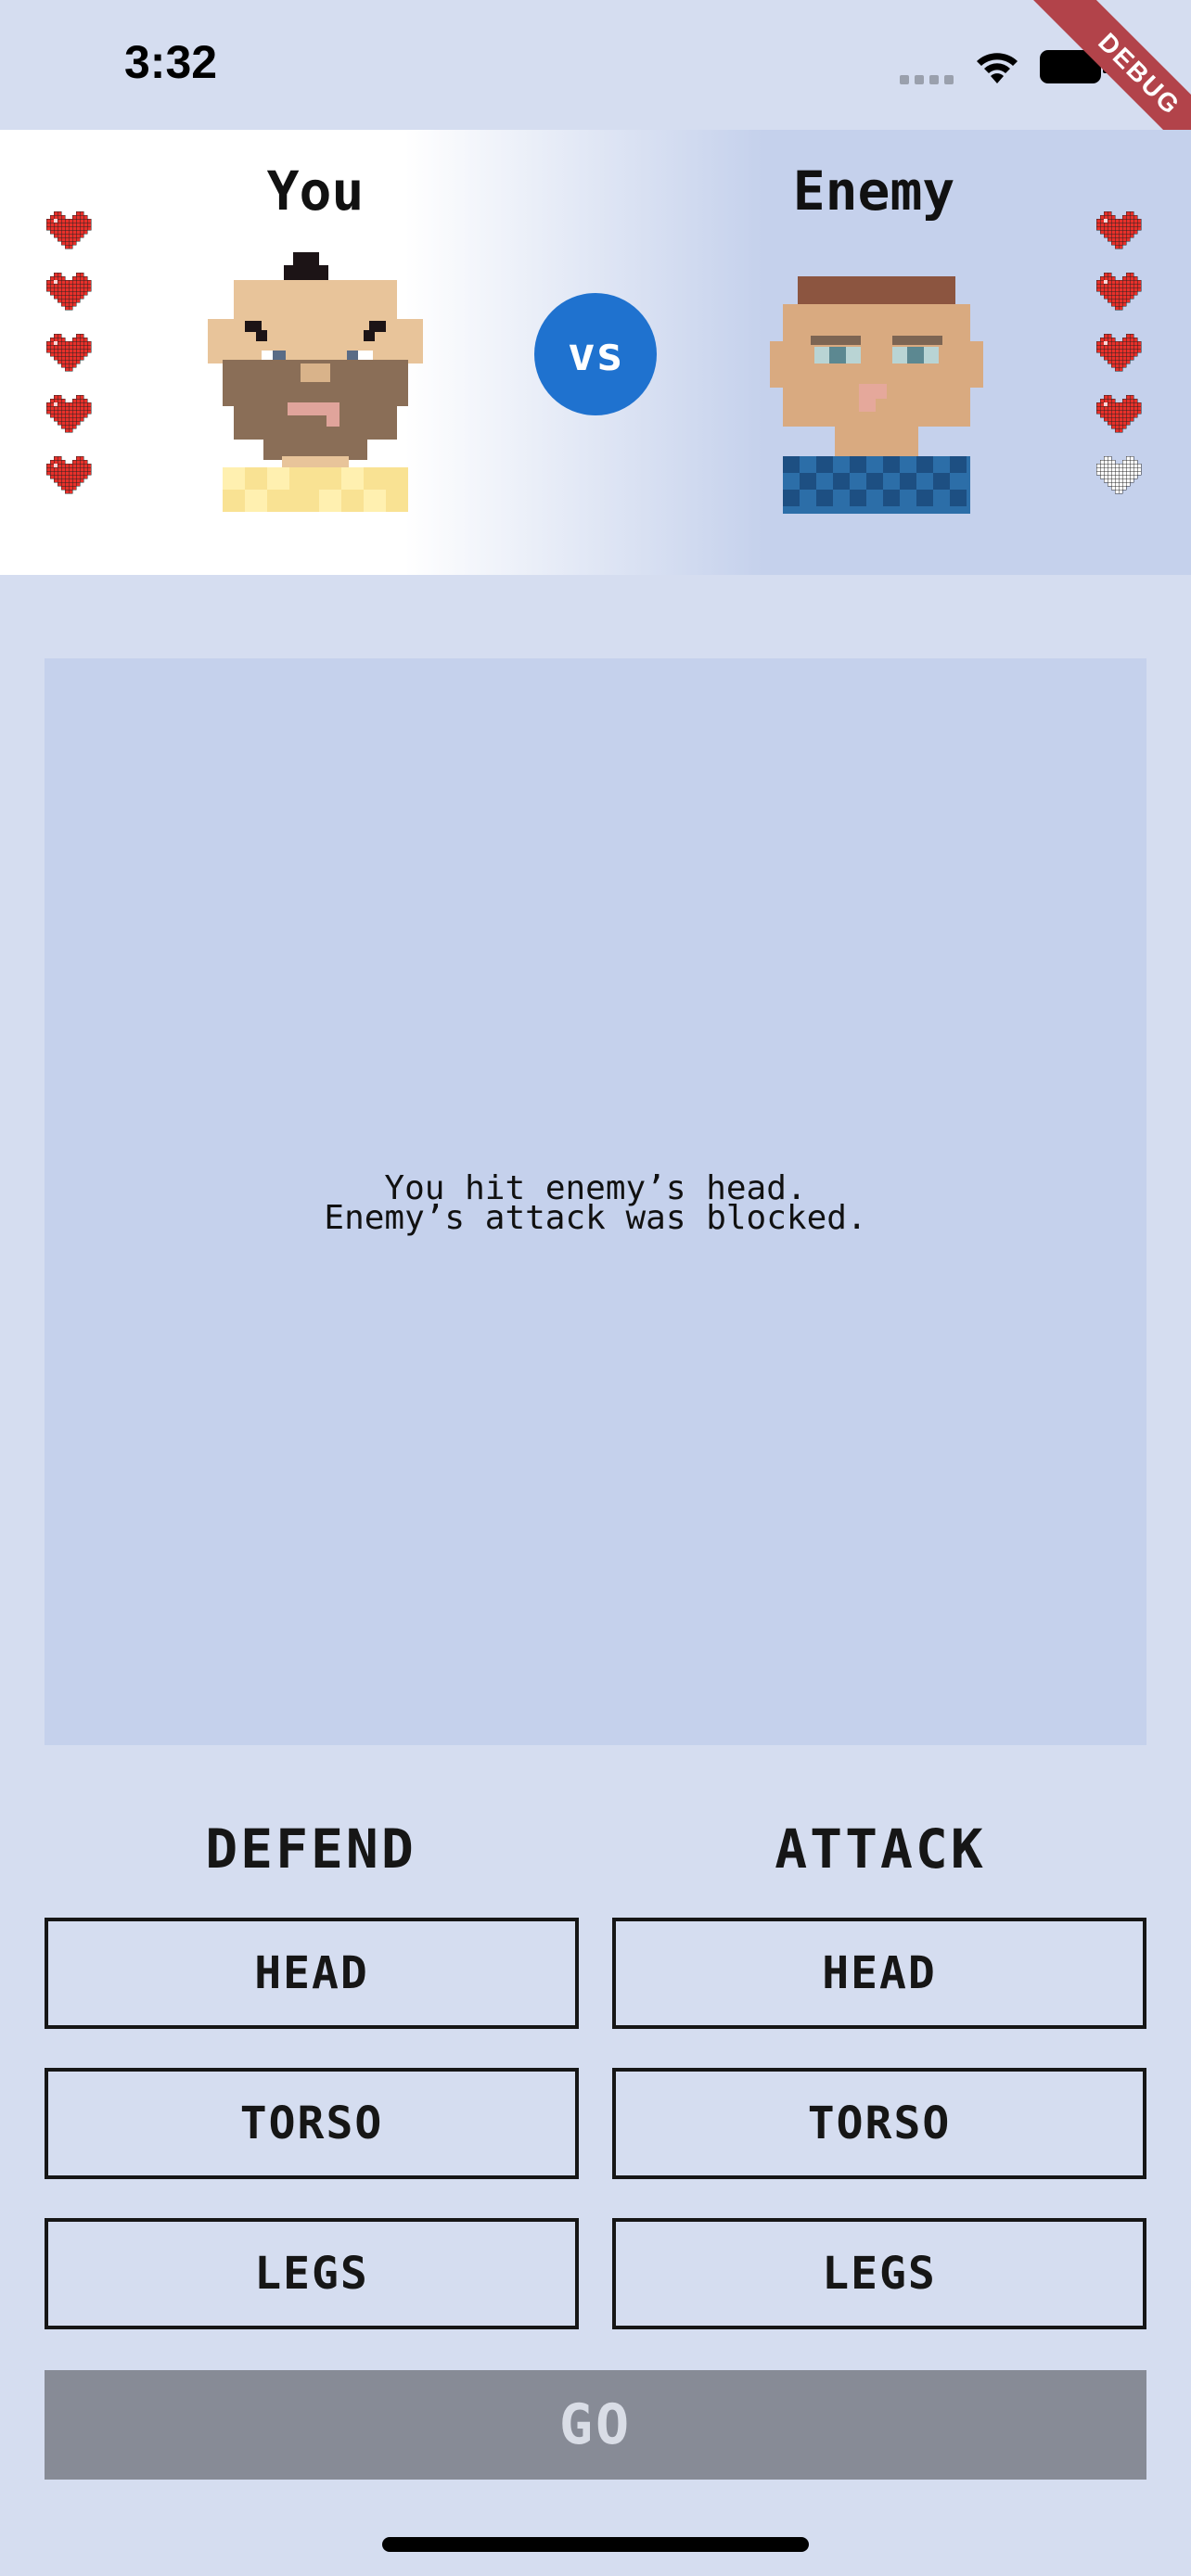 The height and width of the screenshot is (2576, 1191). I want to click on enemy-name: Enemy, so click(873, 191).